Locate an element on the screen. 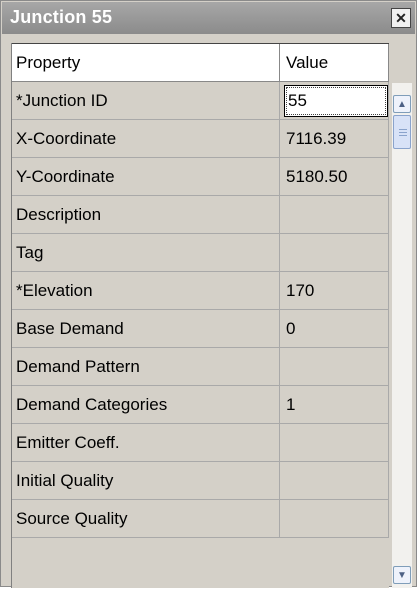  scroll-down-button: ▼ is located at coordinates (402, 575).